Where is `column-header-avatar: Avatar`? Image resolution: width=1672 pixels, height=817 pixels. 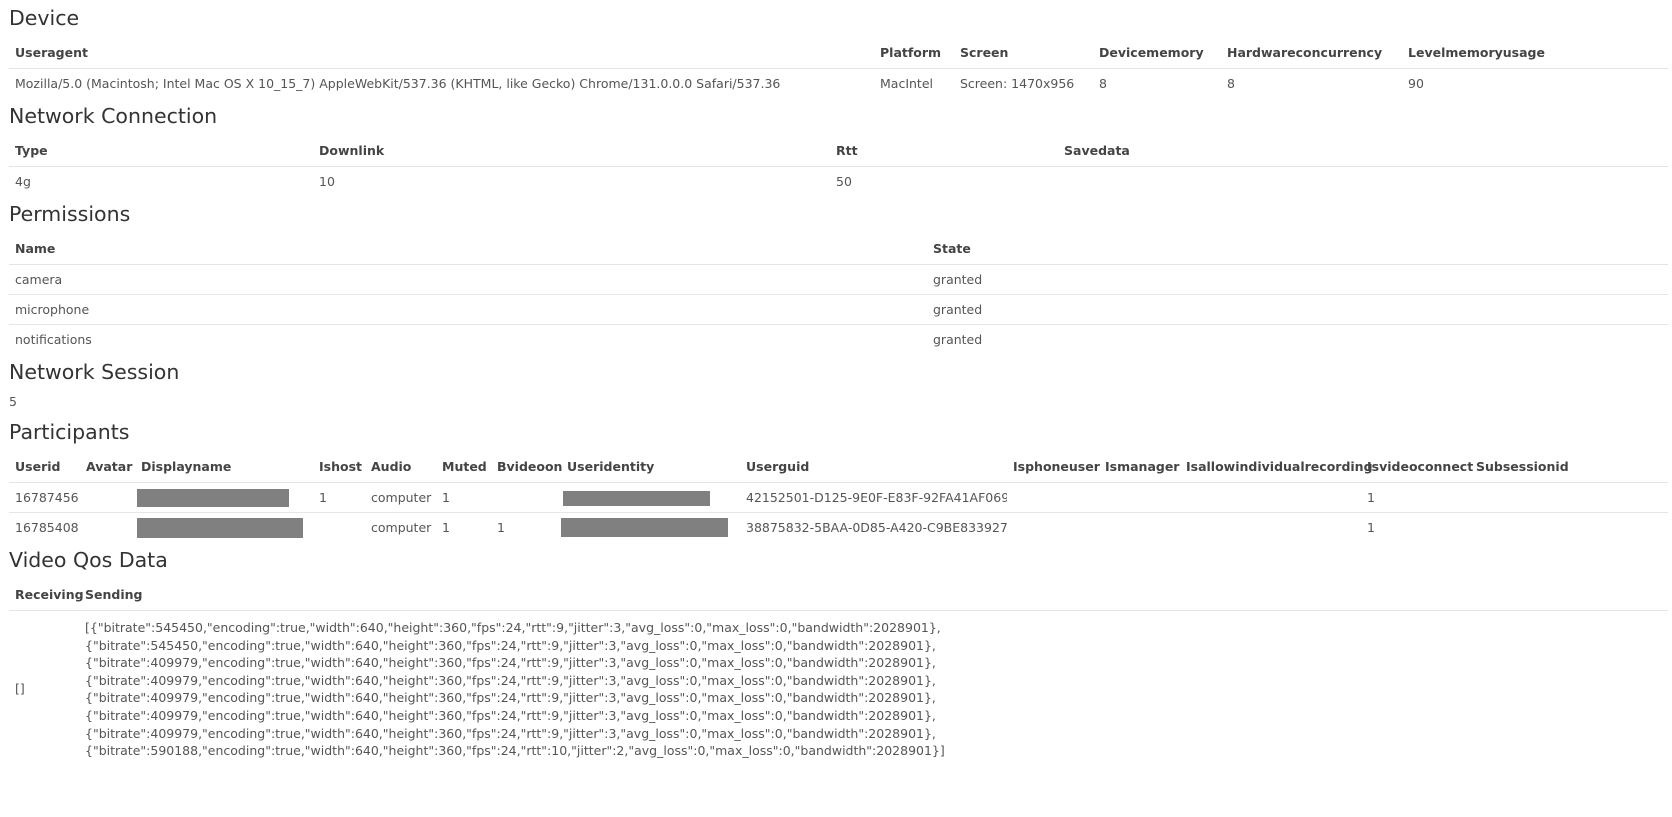
column-header-avatar: Avatar is located at coordinates (107, 466).